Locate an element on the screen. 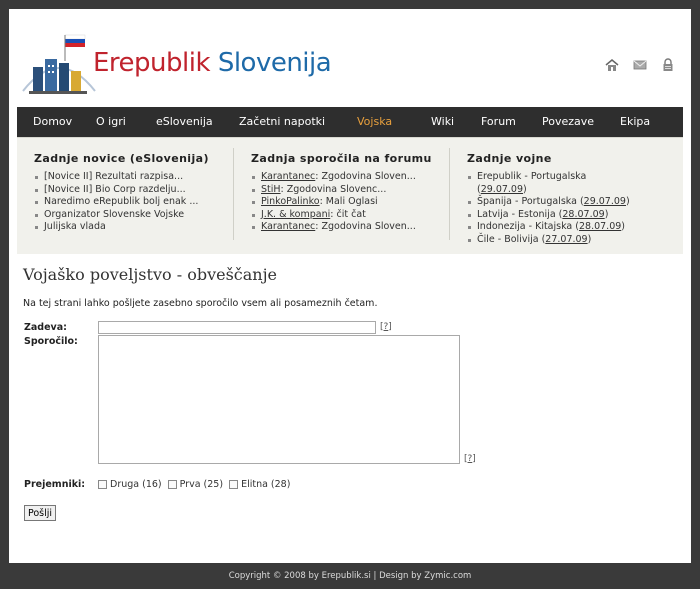 This screenshot has width=700, height=589. page-title: Vojaško poveljstvo - obveščanje is located at coordinates (150, 274).